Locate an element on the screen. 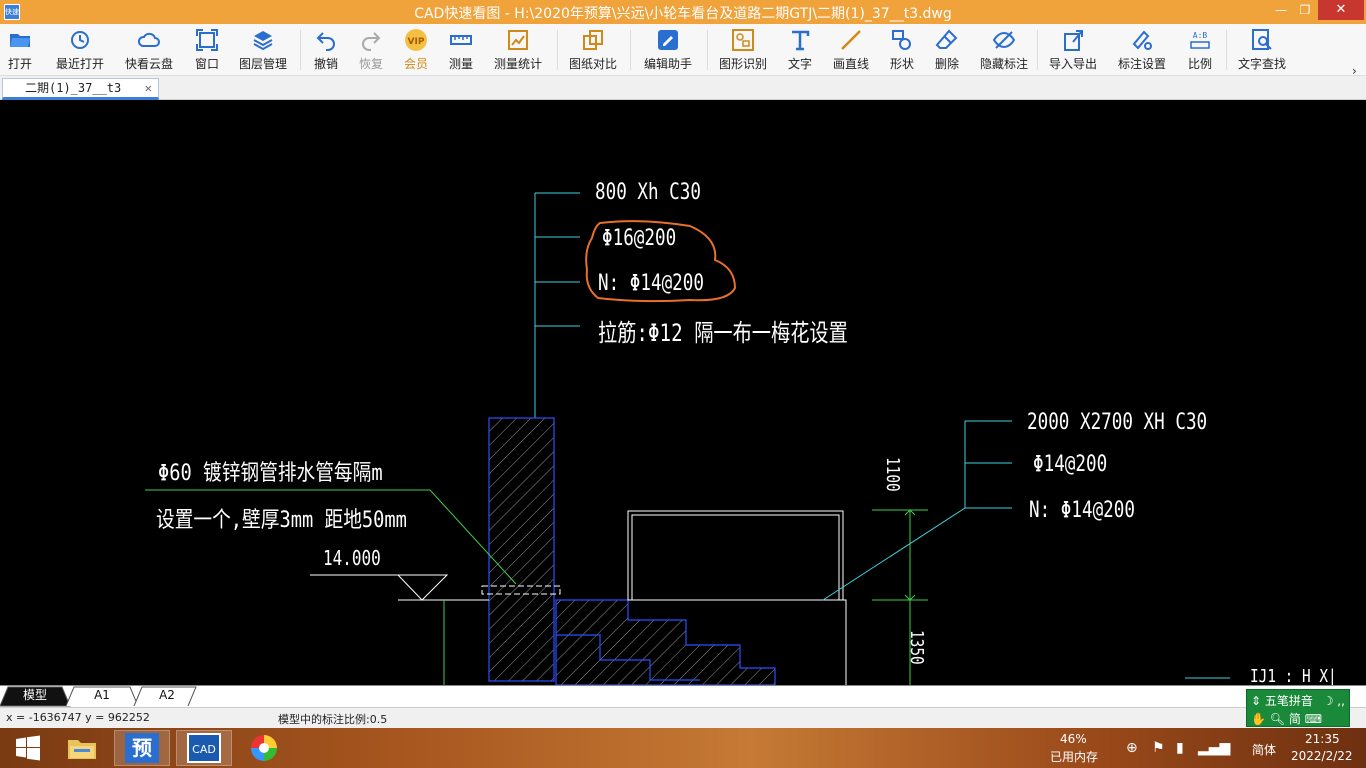 The width and height of the screenshot is (1366, 768). search-icon: 🔍︎ is located at coordinates (1277, 719).